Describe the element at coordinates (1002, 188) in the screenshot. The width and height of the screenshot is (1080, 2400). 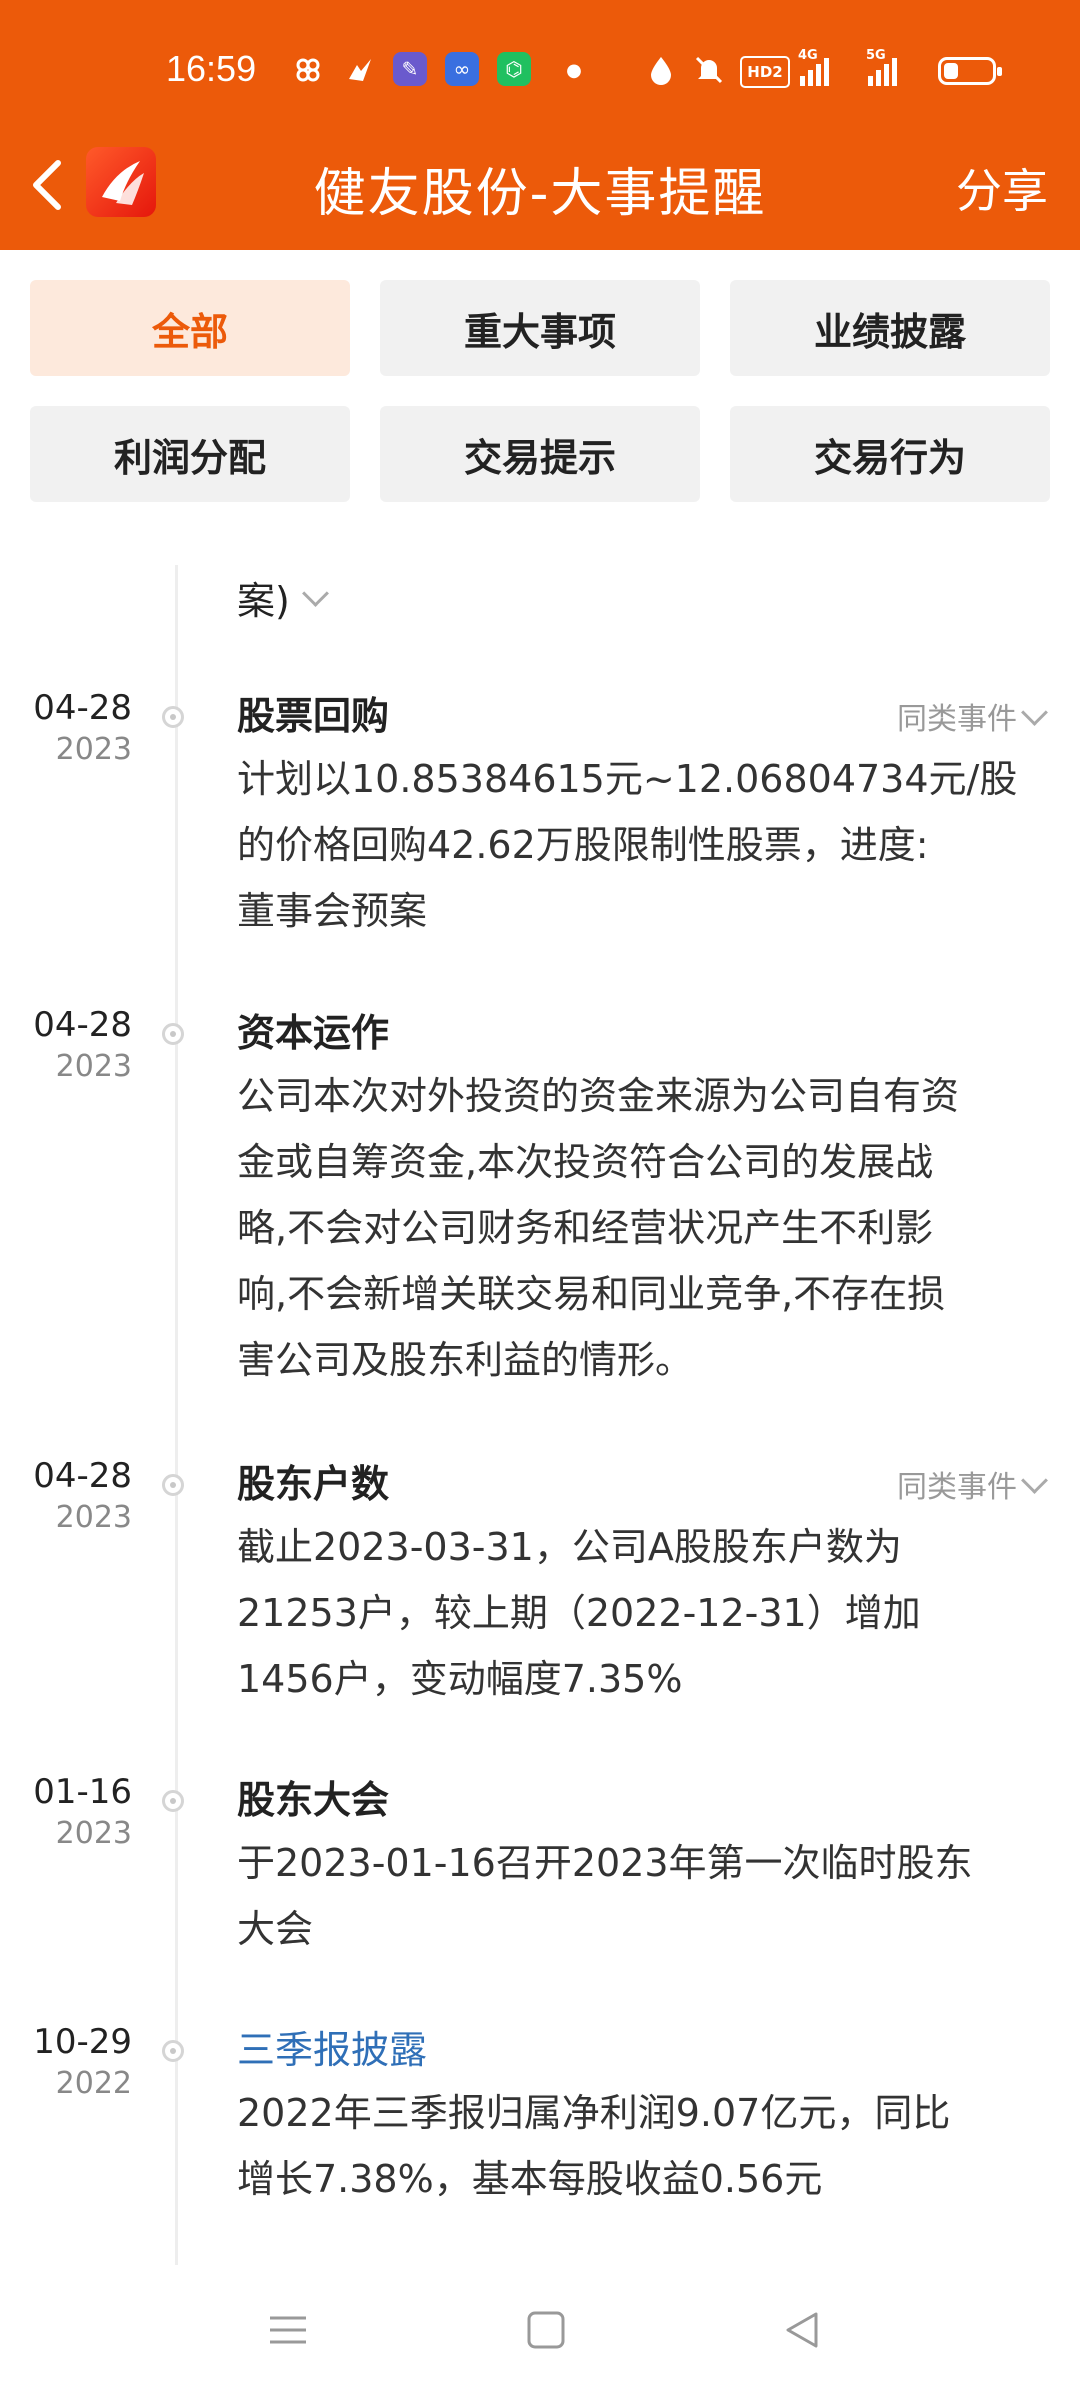
I see `share-button: 分享` at that location.